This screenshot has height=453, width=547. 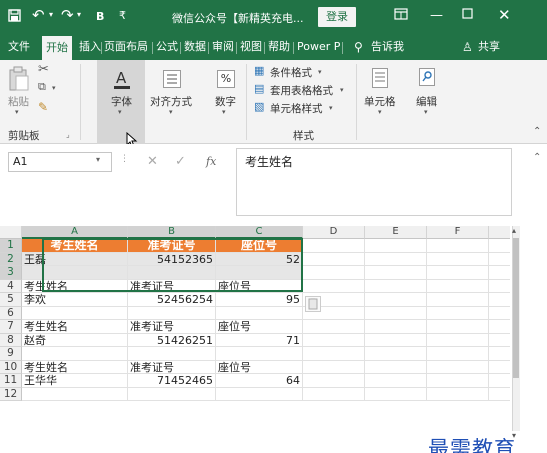 I want to click on enter-icon: ✓, so click(x=180, y=161).